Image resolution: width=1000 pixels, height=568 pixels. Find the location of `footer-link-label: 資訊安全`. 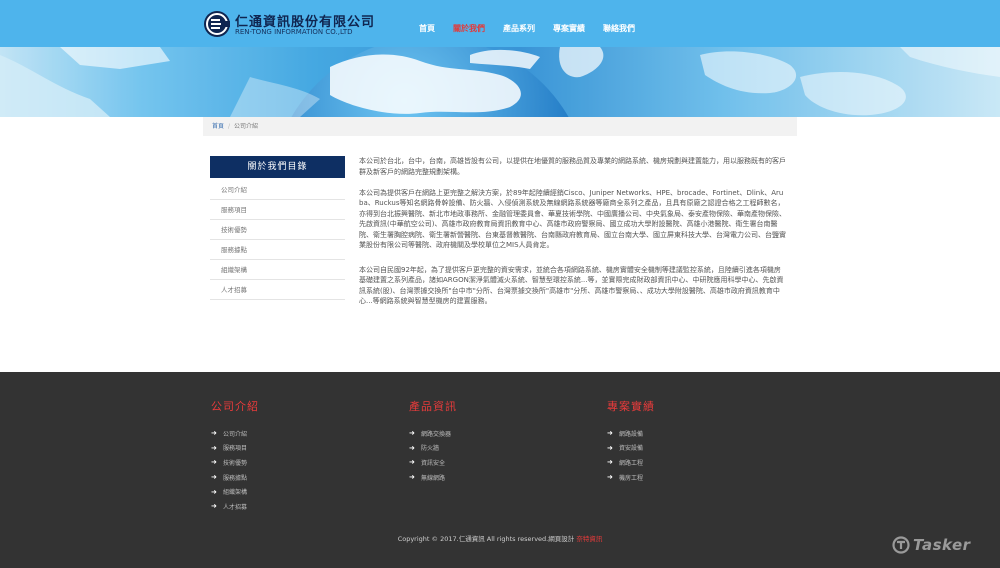

footer-link-label: 資訊安全 is located at coordinates (433, 463).